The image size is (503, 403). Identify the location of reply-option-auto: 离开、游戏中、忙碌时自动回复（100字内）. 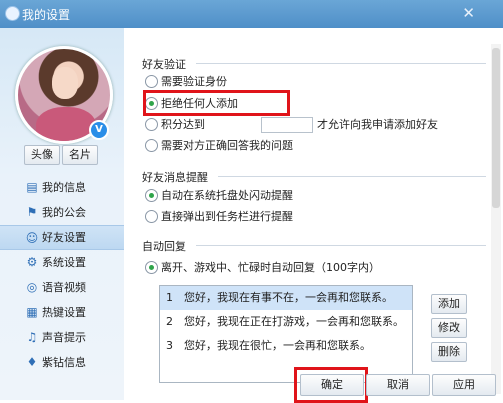
(262, 268).